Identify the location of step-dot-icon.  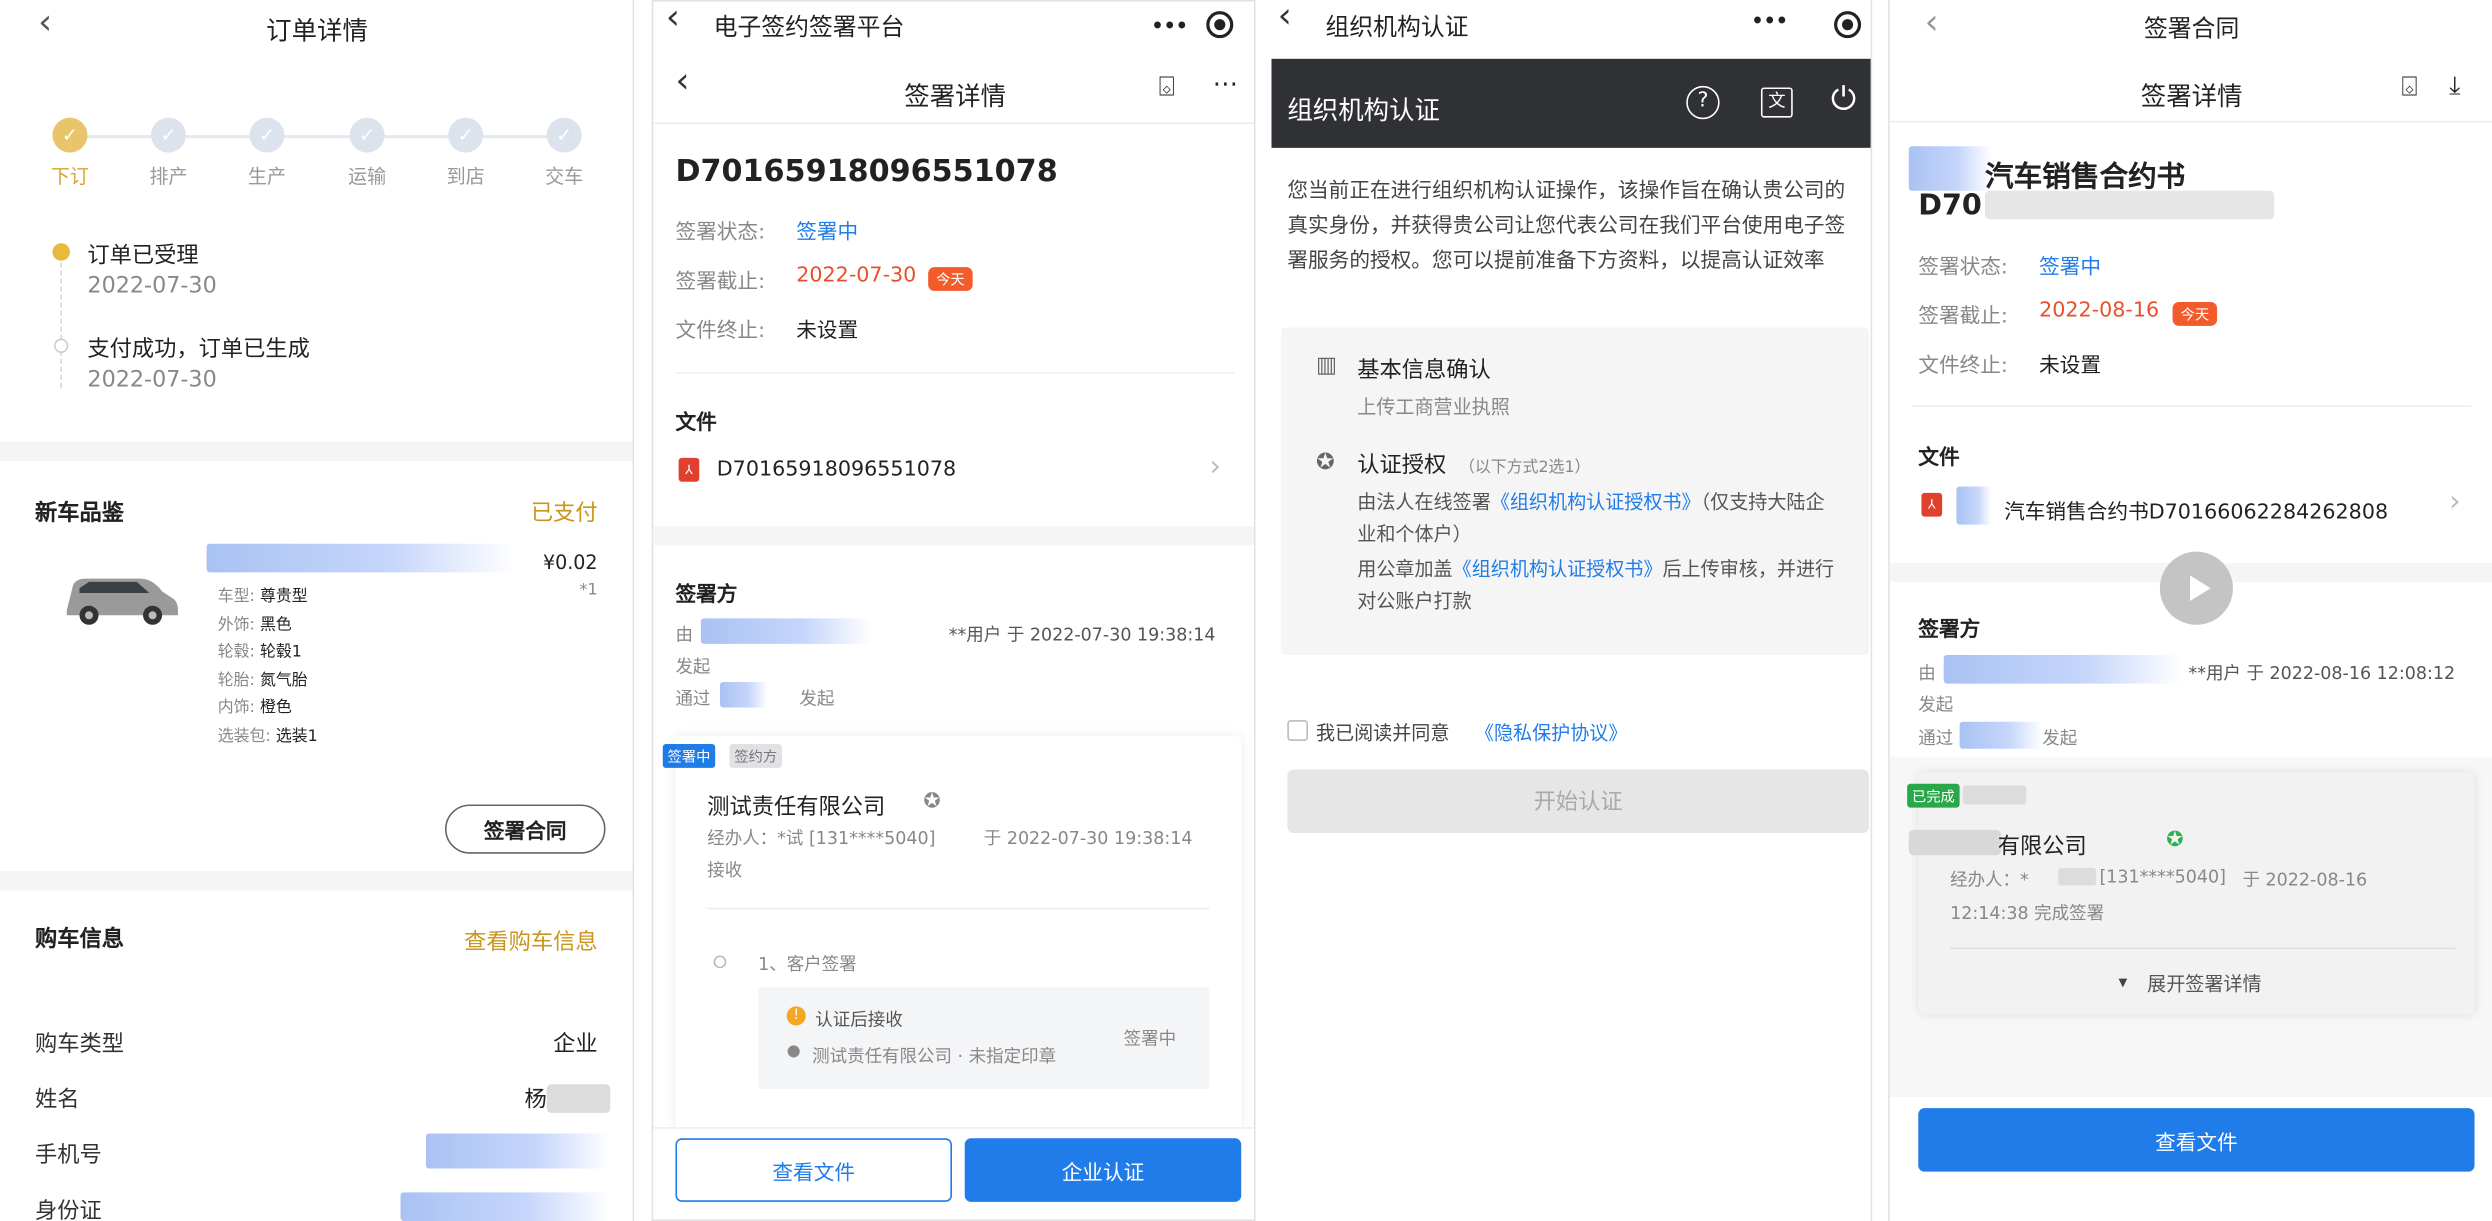
(720, 962).